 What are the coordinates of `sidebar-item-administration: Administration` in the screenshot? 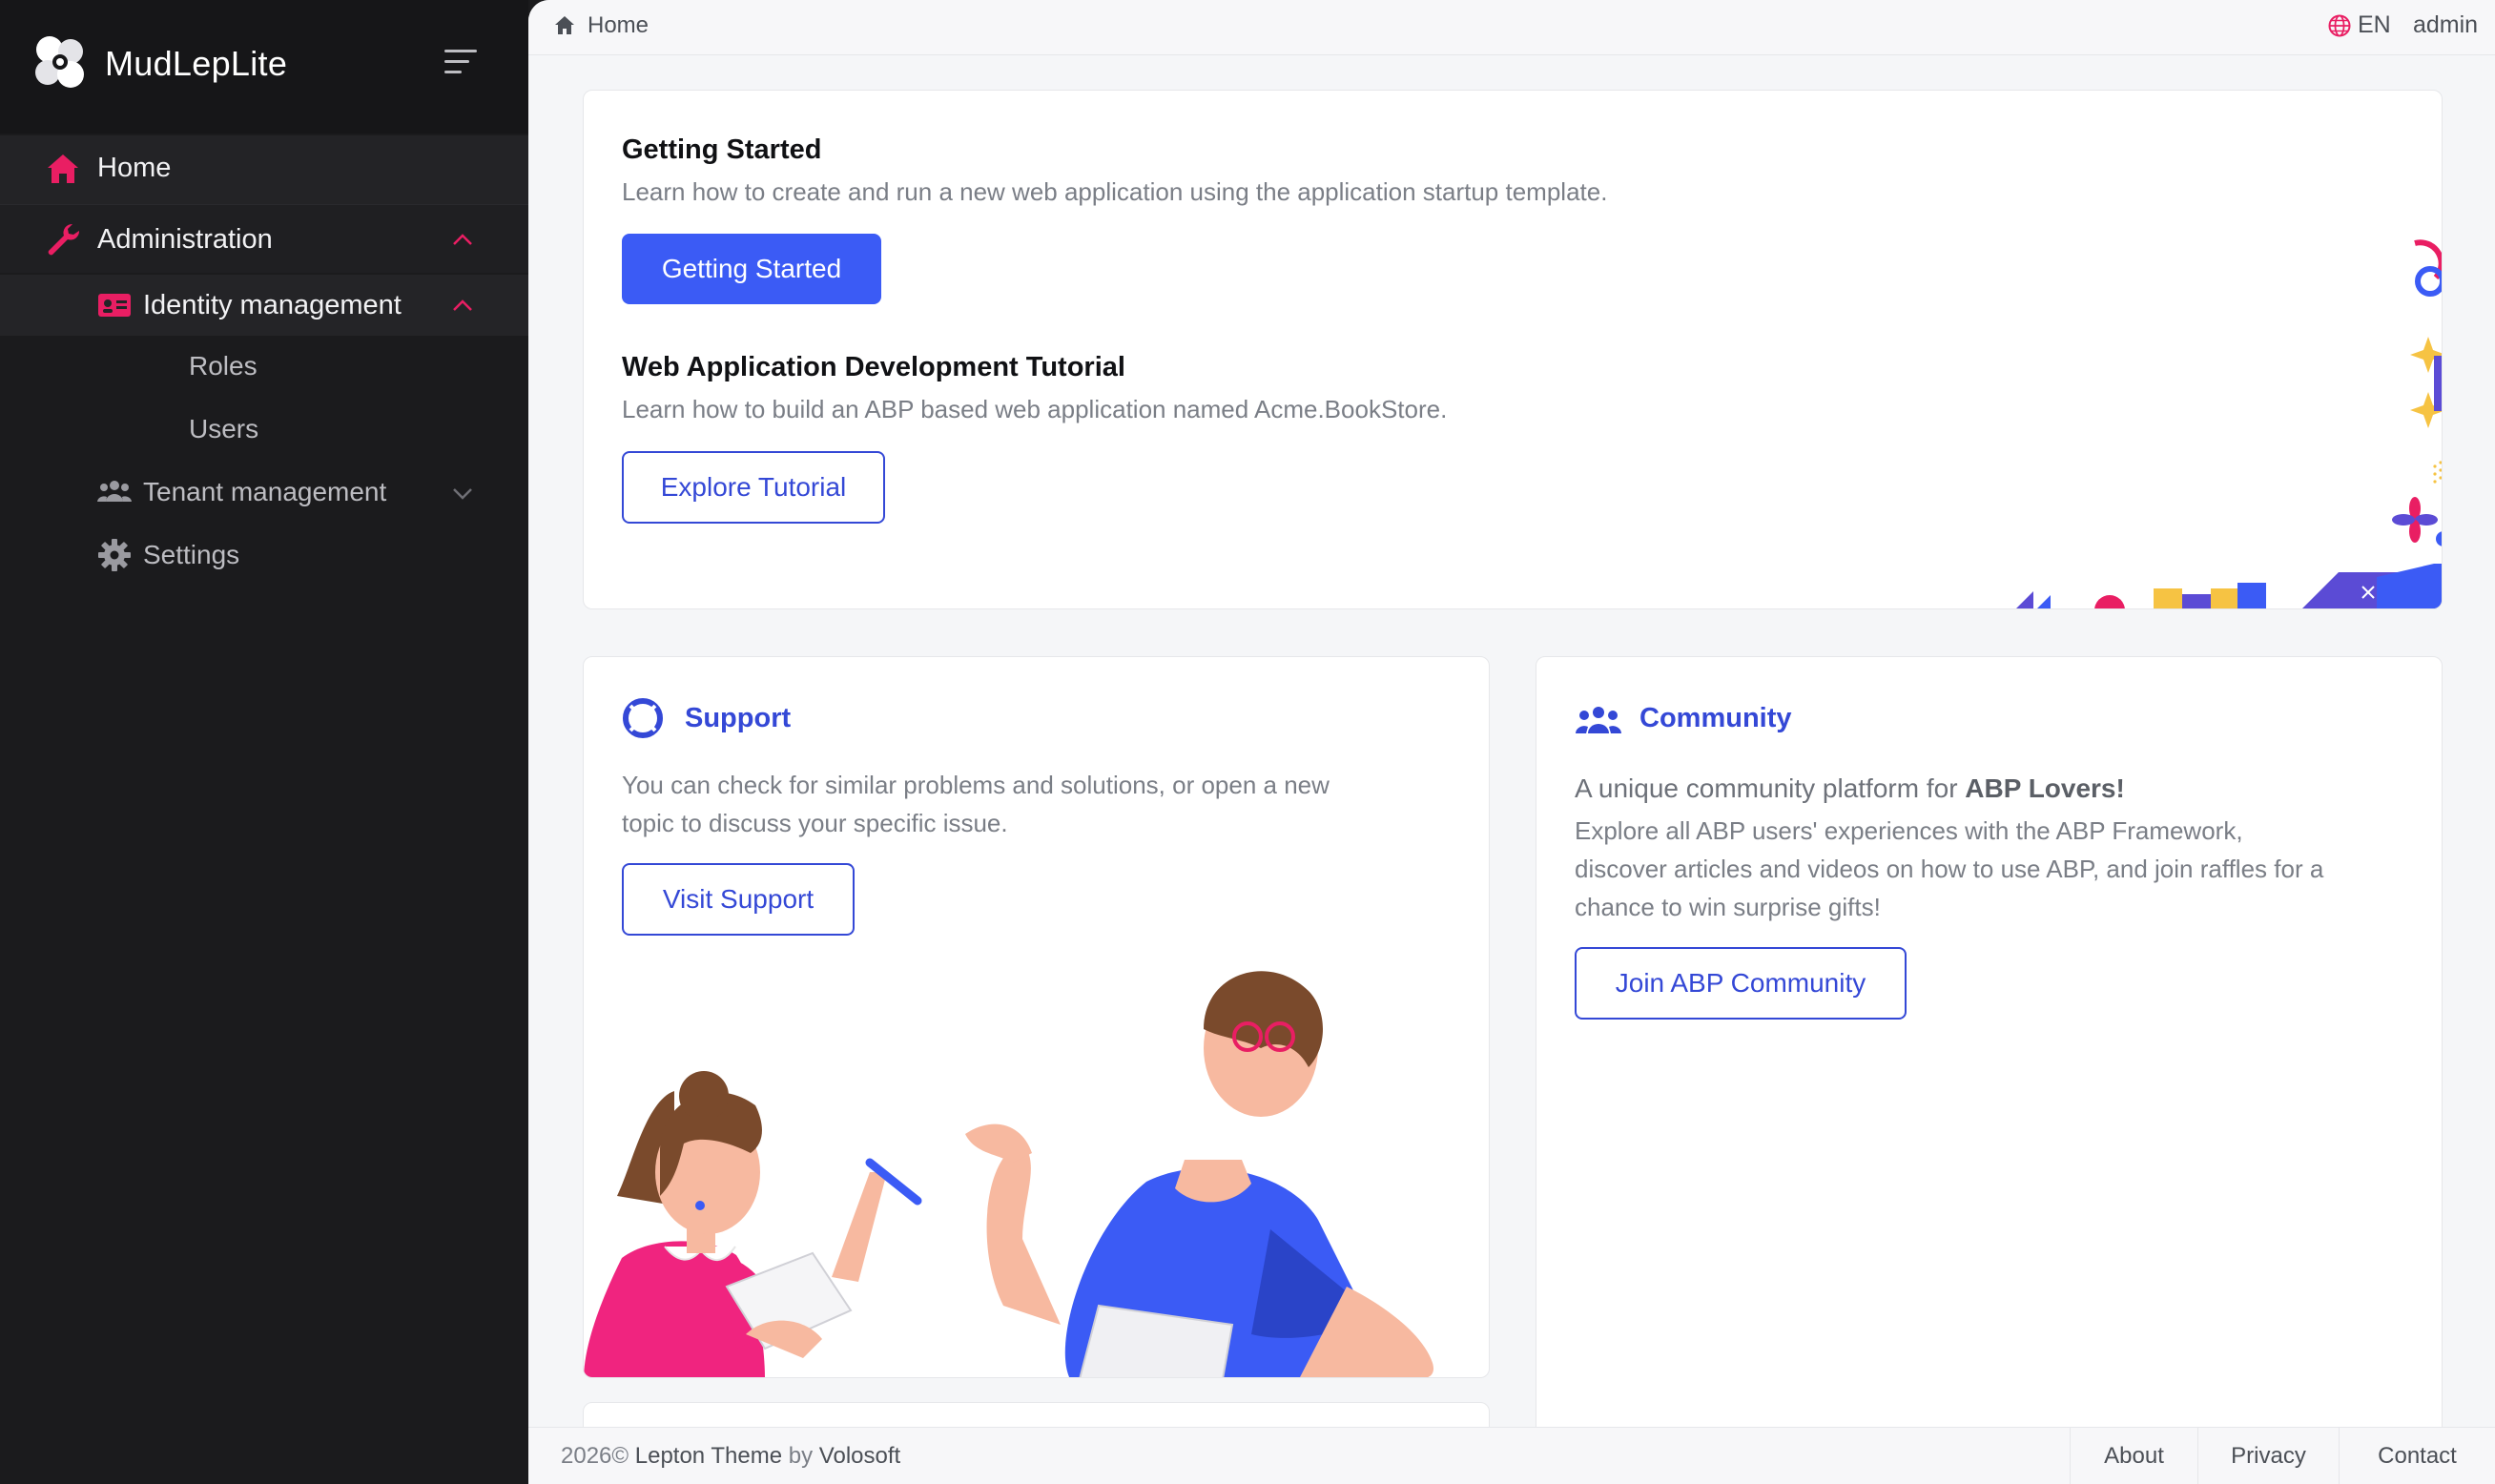 It's located at (264, 238).